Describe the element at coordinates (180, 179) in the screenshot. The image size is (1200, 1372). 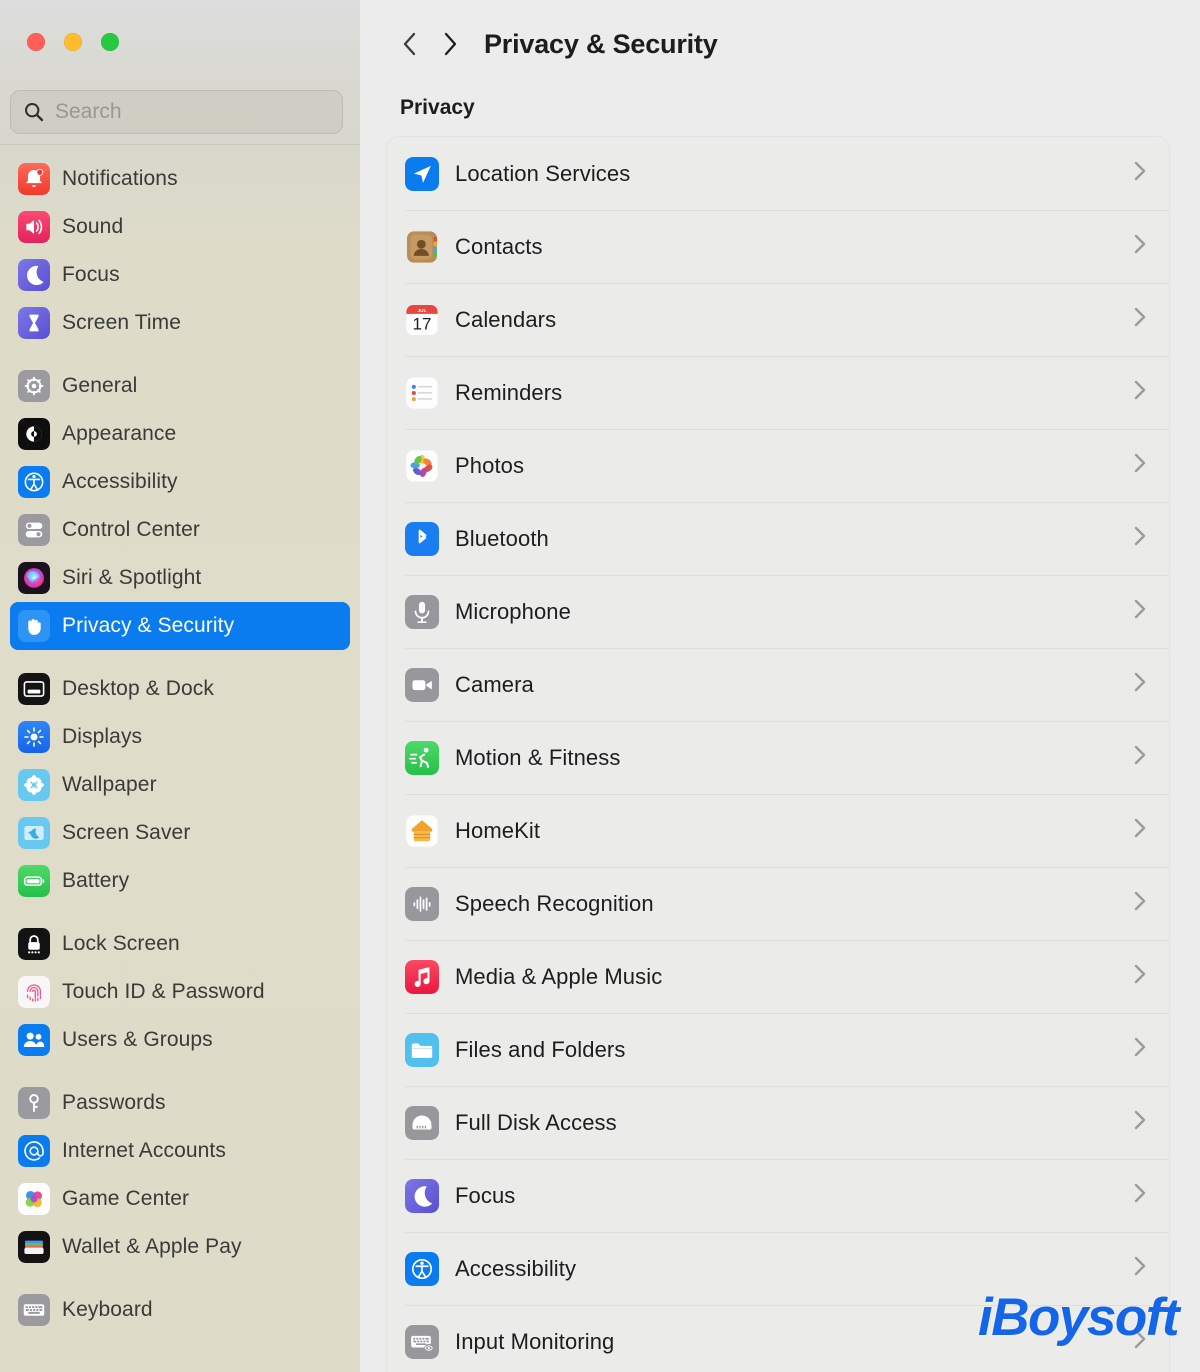
I see `sidebar-item-notifications: Notifications` at that location.